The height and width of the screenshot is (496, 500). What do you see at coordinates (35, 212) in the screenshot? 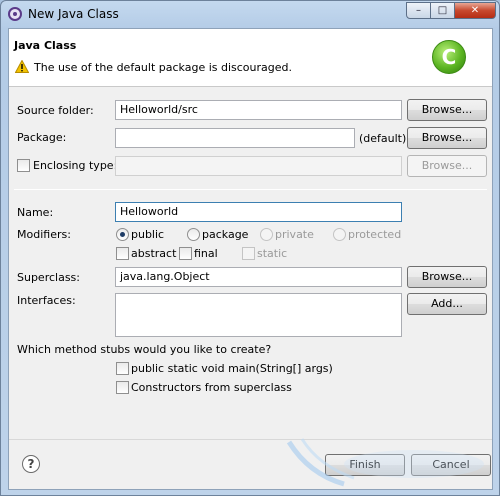
I see `name-label: Name:` at bounding box center [35, 212].